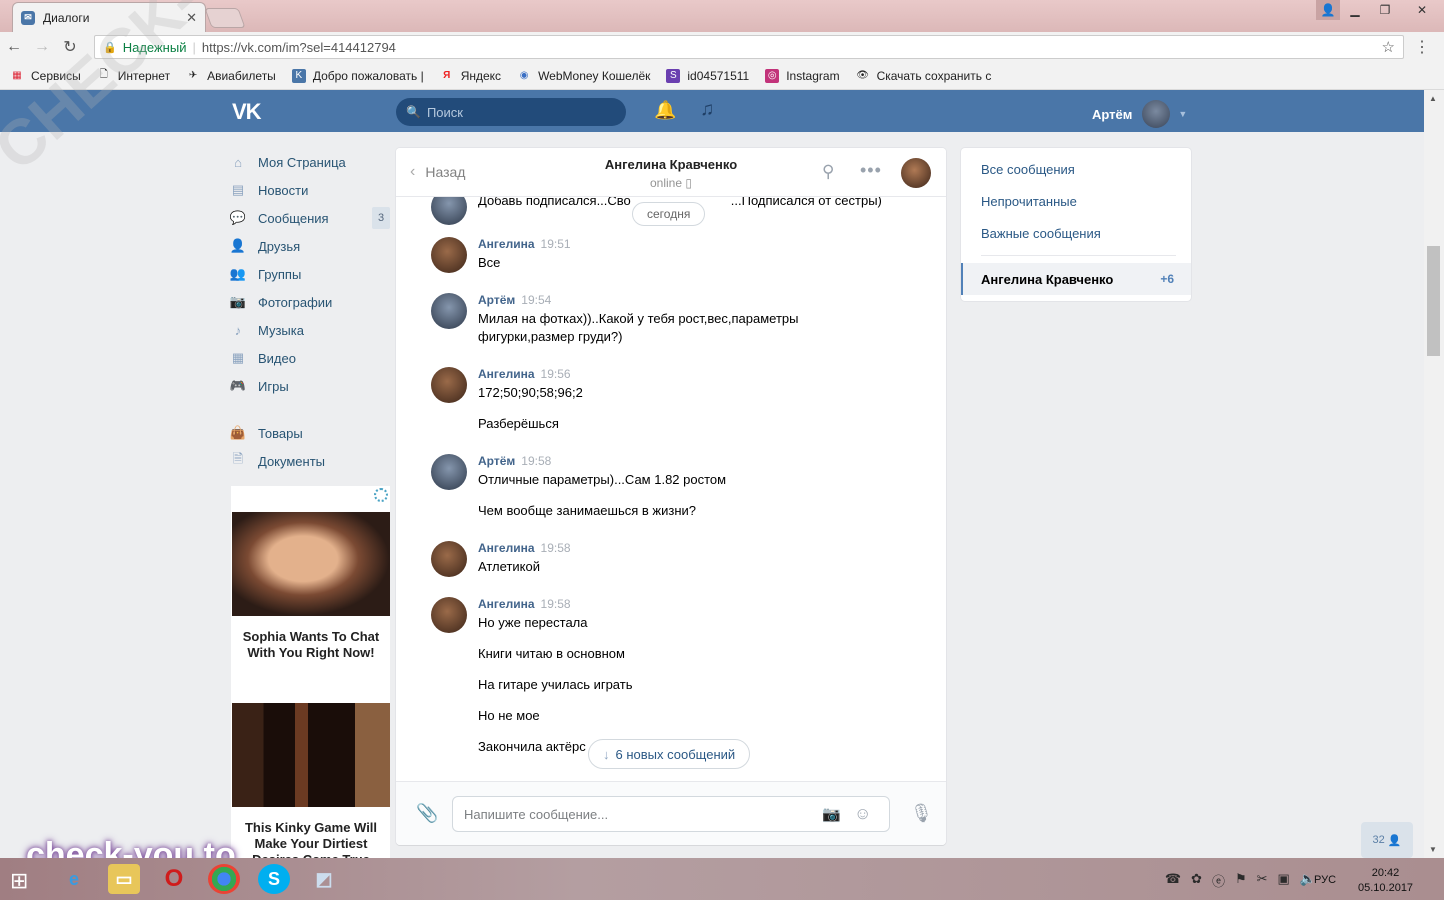 This screenshot has width=1444, height=900. Describe the element at coordinates (381, 218) in the screenshot. I see `messages-badge: 3` at that location.